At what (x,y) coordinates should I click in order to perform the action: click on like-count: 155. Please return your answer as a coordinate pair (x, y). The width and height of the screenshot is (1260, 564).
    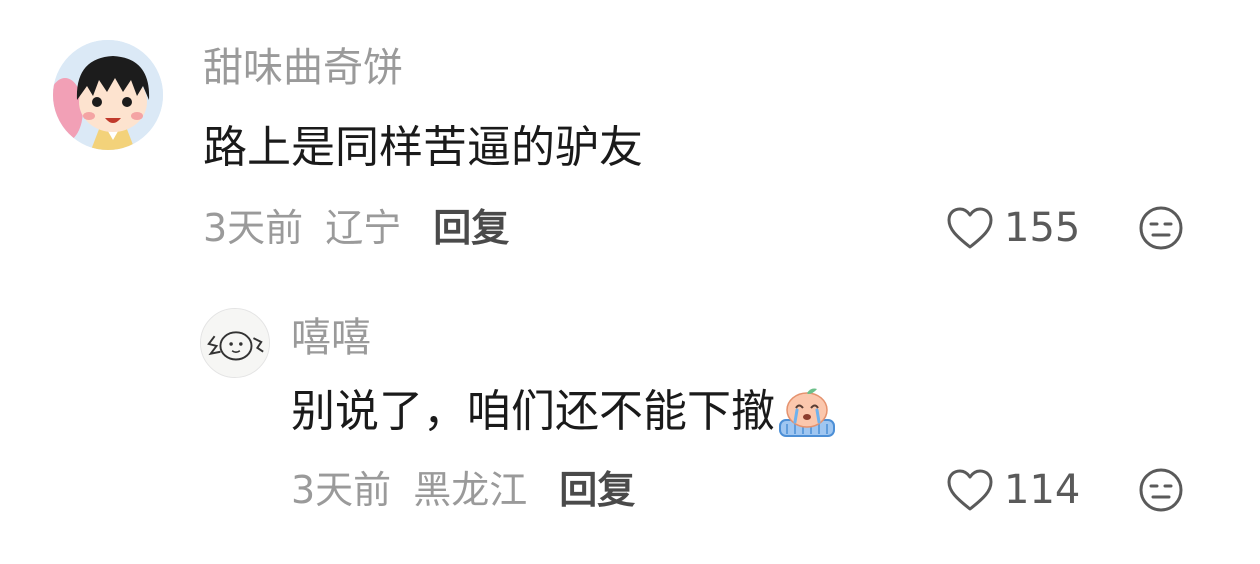
    Looking at the image, I should click on (1042, 228).